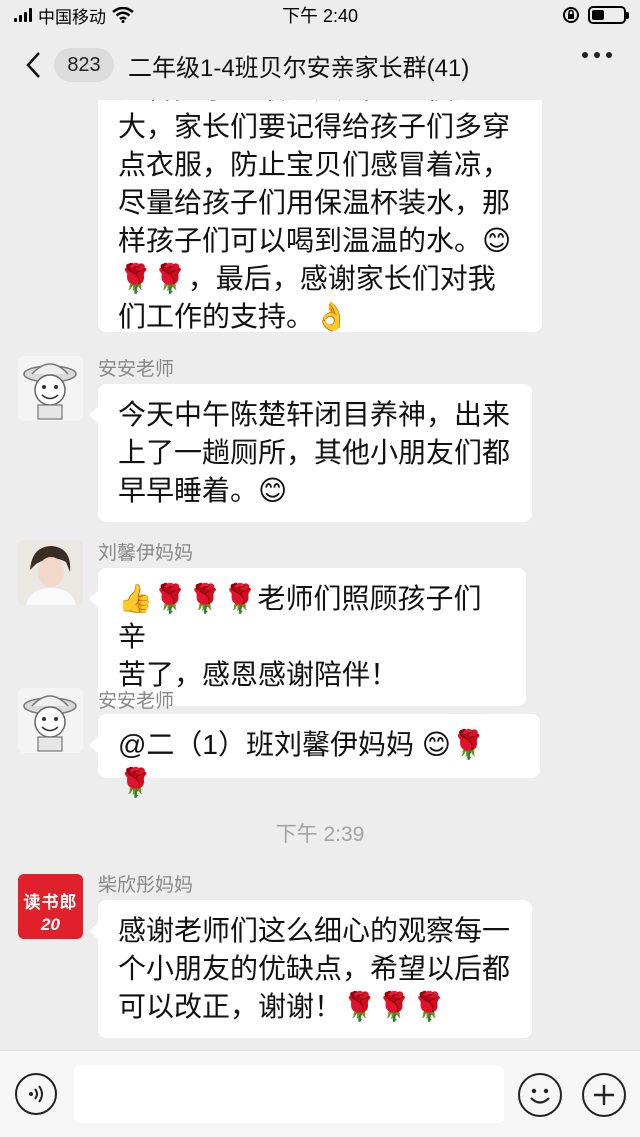 Image resolution: width=640 pixels, height=1137 pixels. What do you see at coordinates (50, 572) in the screenshot?
I see `avatar-liu-xinyi-mom` at bounding box center [50, 572].